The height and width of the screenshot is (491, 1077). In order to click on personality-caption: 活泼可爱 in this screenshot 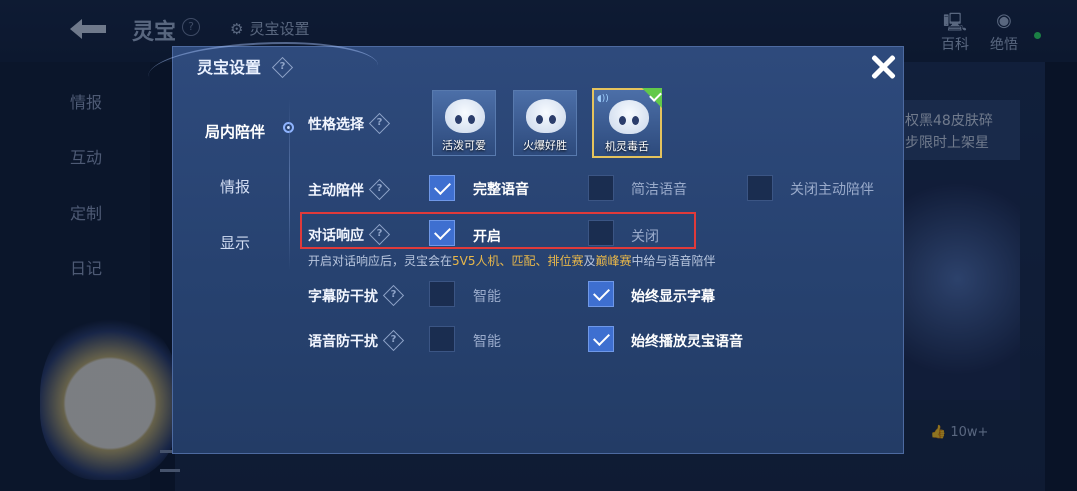, I will do `click(464, 145)`.